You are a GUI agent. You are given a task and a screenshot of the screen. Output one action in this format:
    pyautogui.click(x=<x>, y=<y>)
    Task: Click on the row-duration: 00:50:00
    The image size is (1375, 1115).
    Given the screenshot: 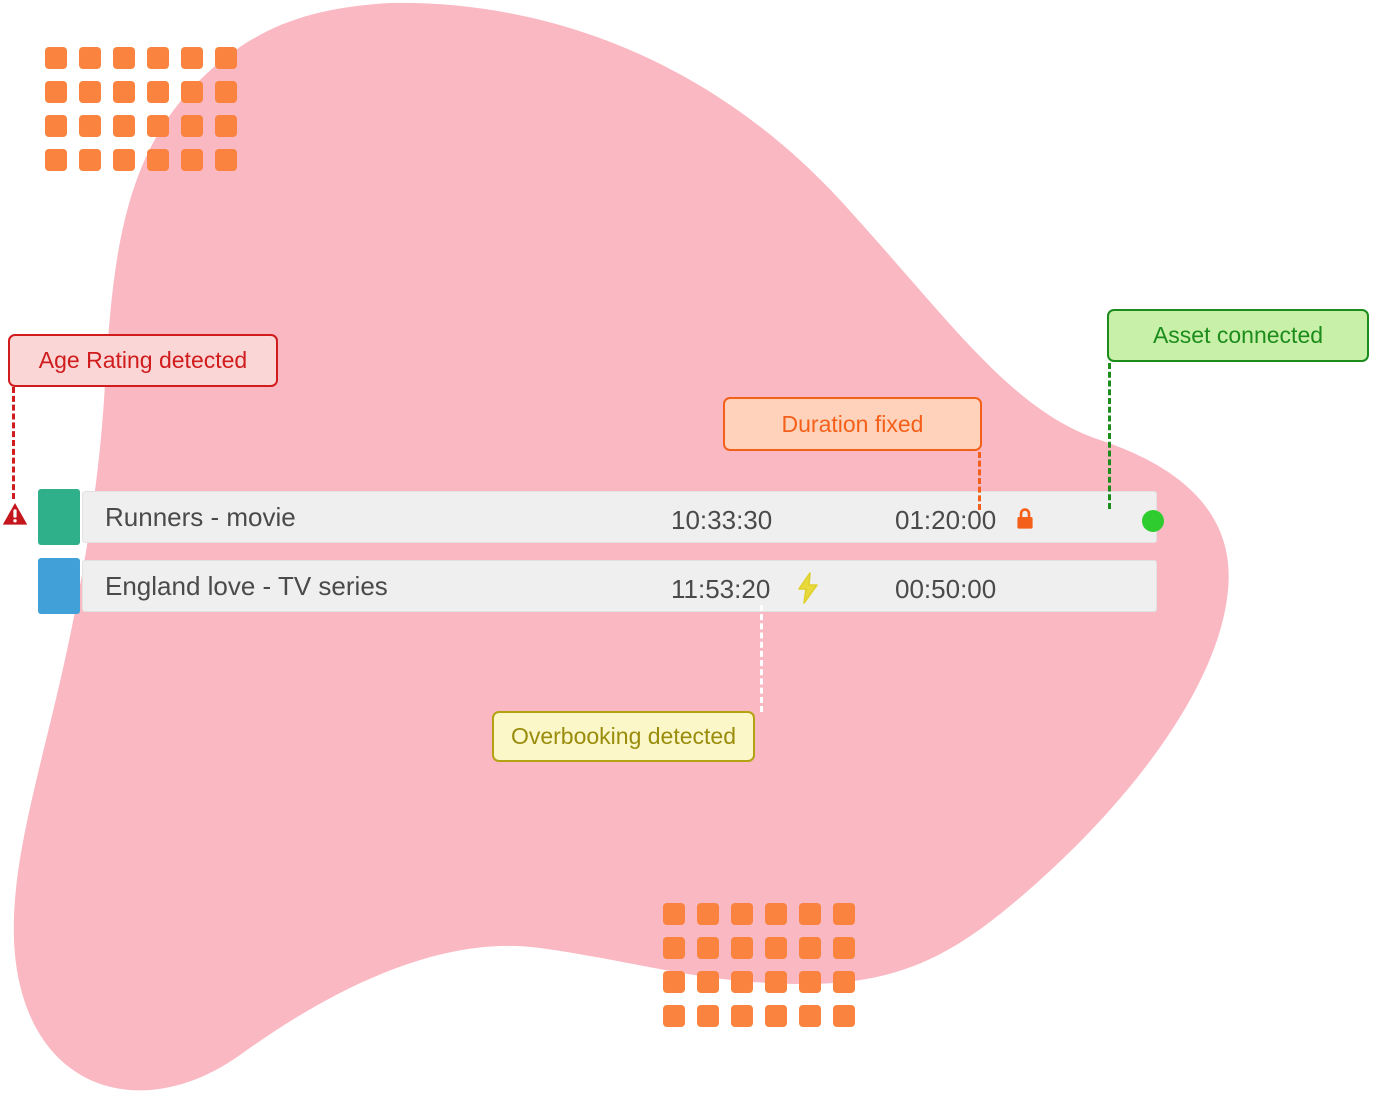 What is the action you would take?
    pyautogui.click(x=946, y=589)
    